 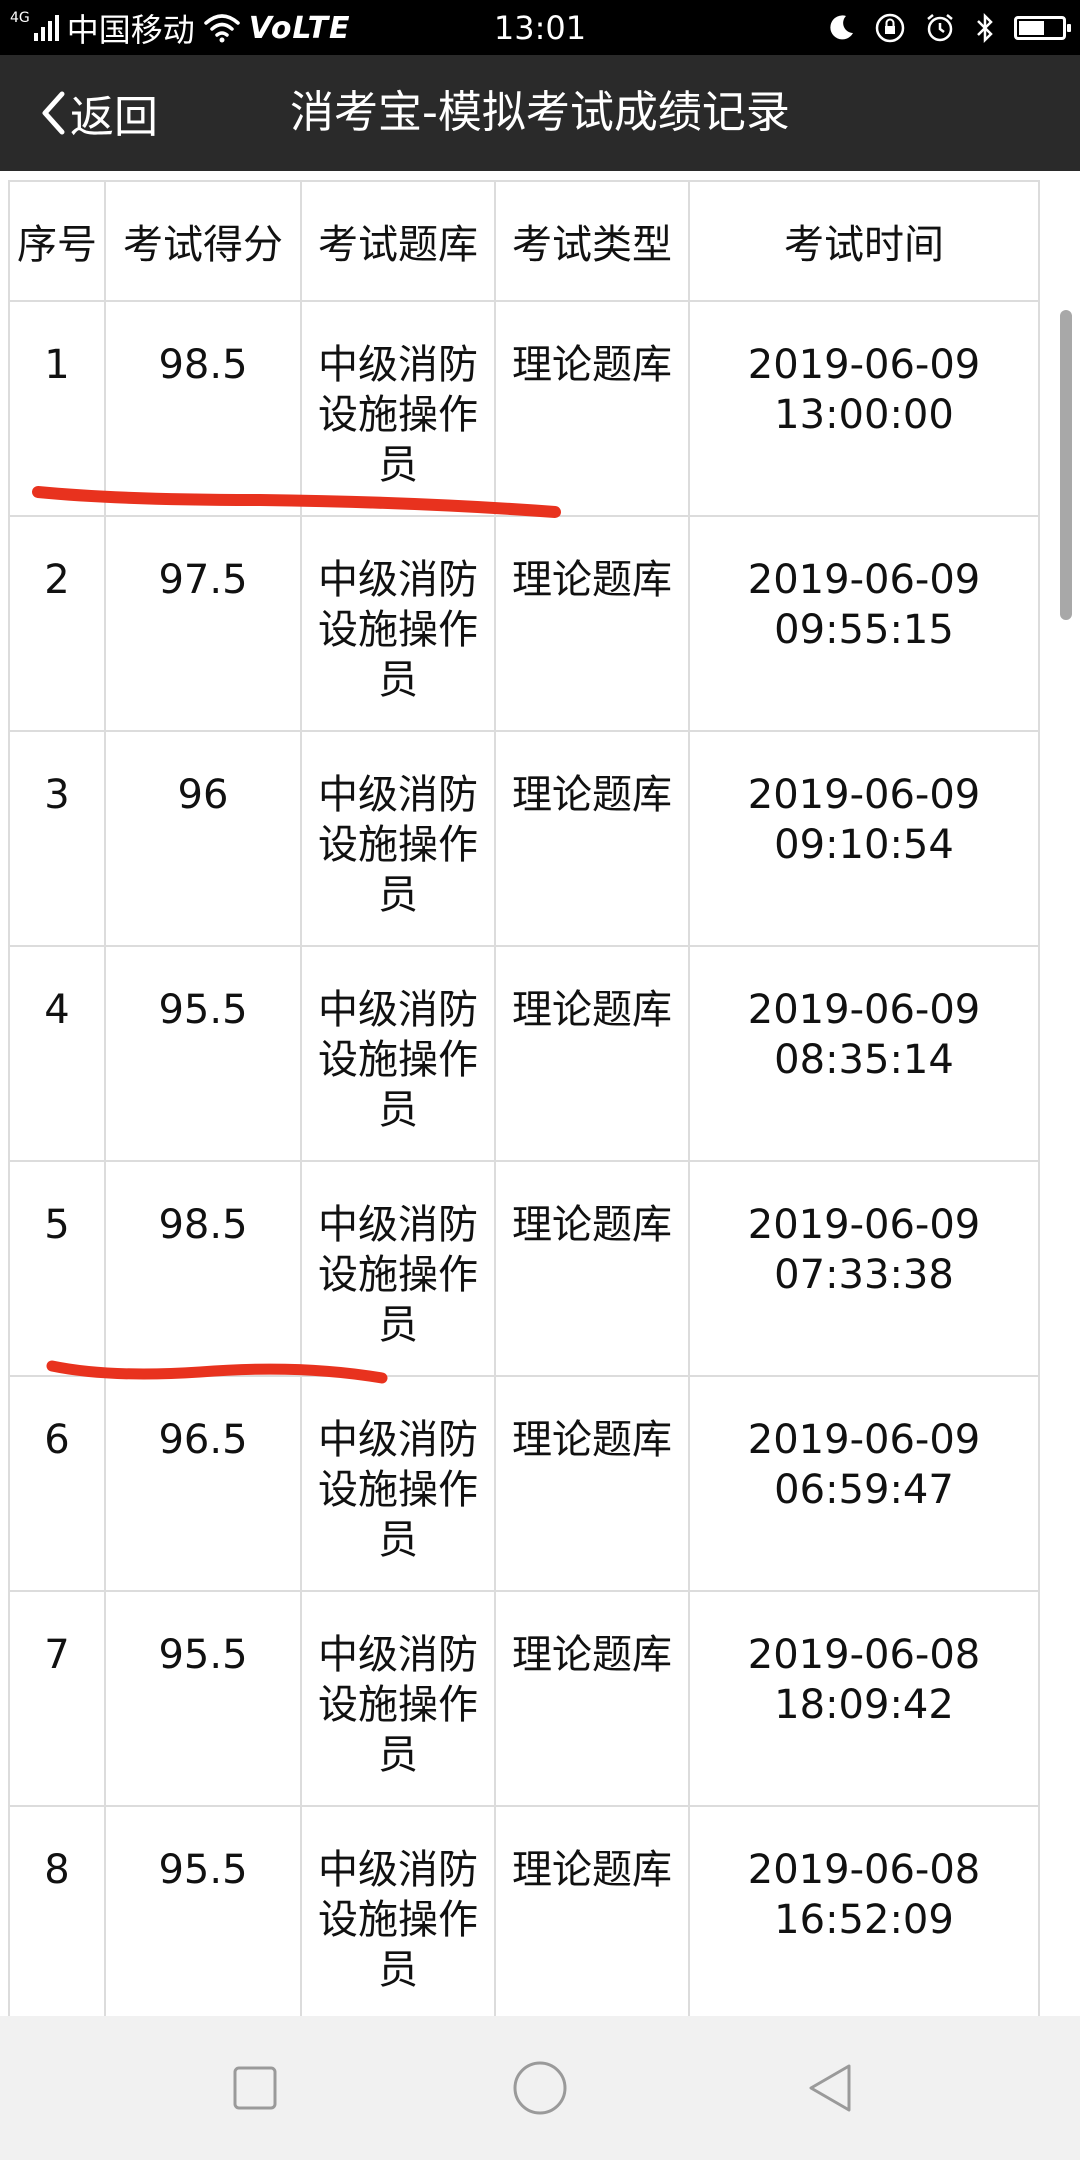 What do you see at coordinates (864, 1490) in the screenshot?
I see `cell-clock: 06:59:47` at bounding box center [864, 1490].